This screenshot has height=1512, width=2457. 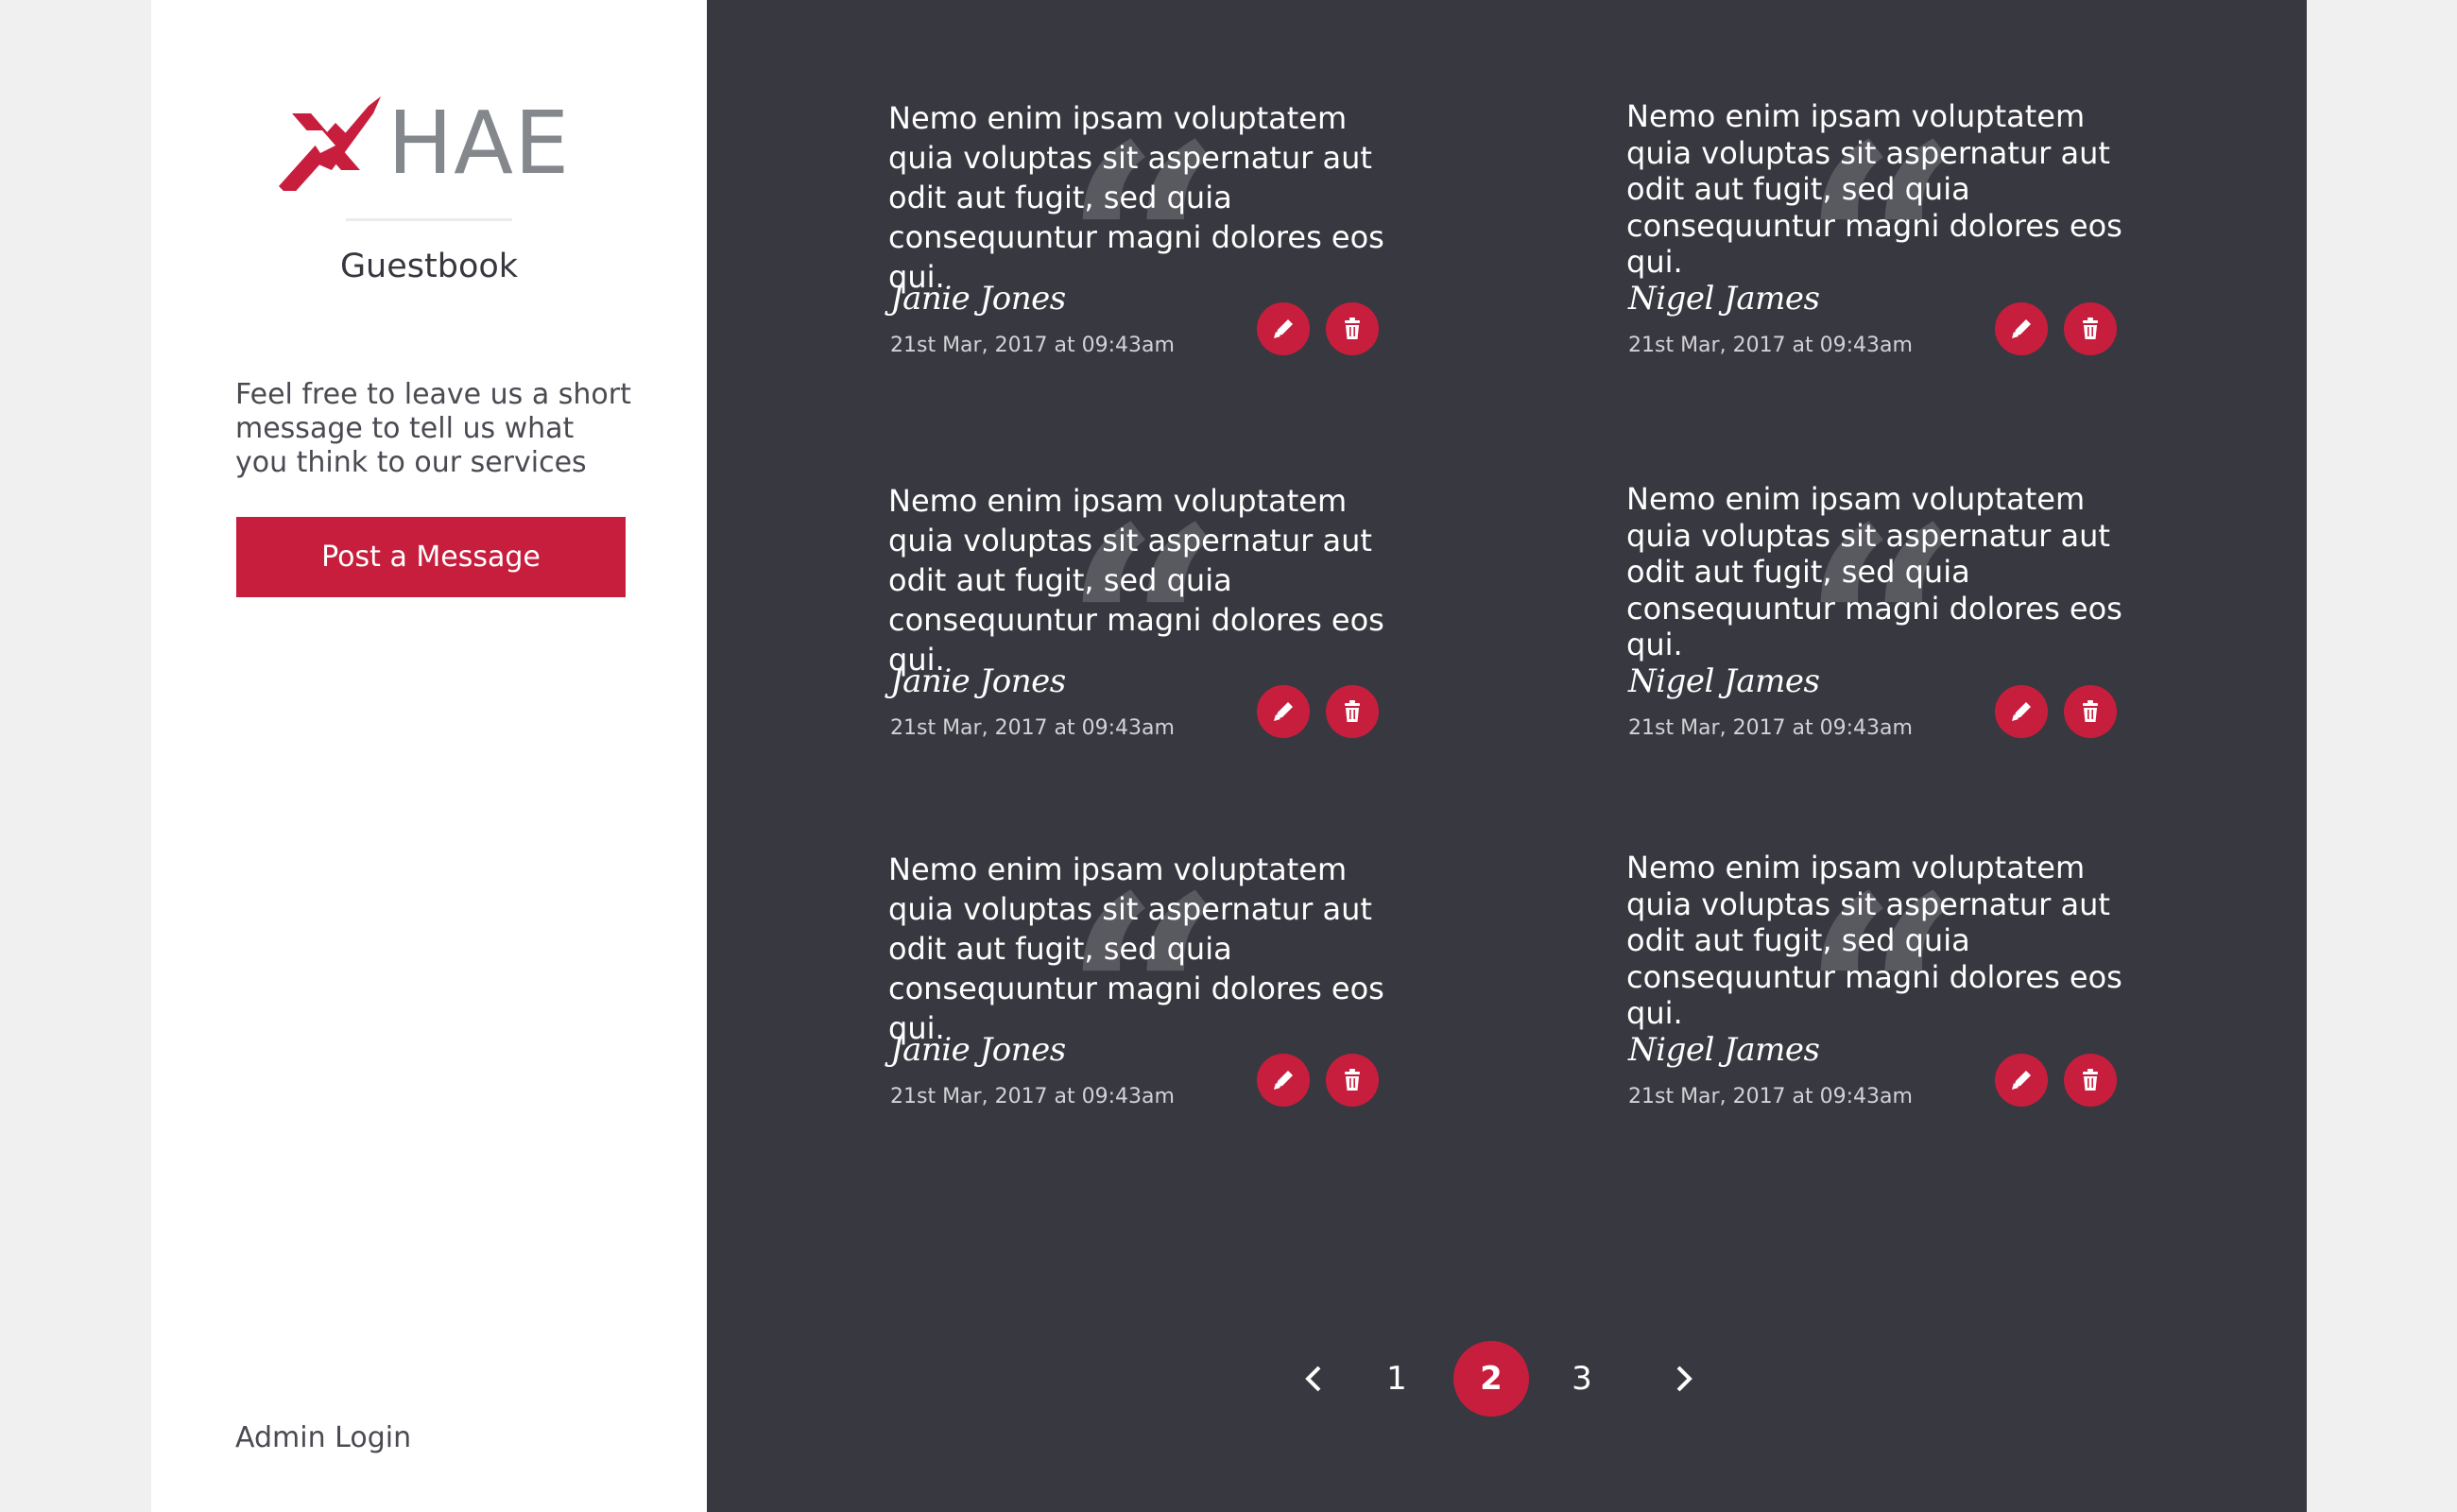 What do you see at coordinates (479, 143) in the screenshot?
I see `logo-text: HAE` at bounding box center [479, 143].